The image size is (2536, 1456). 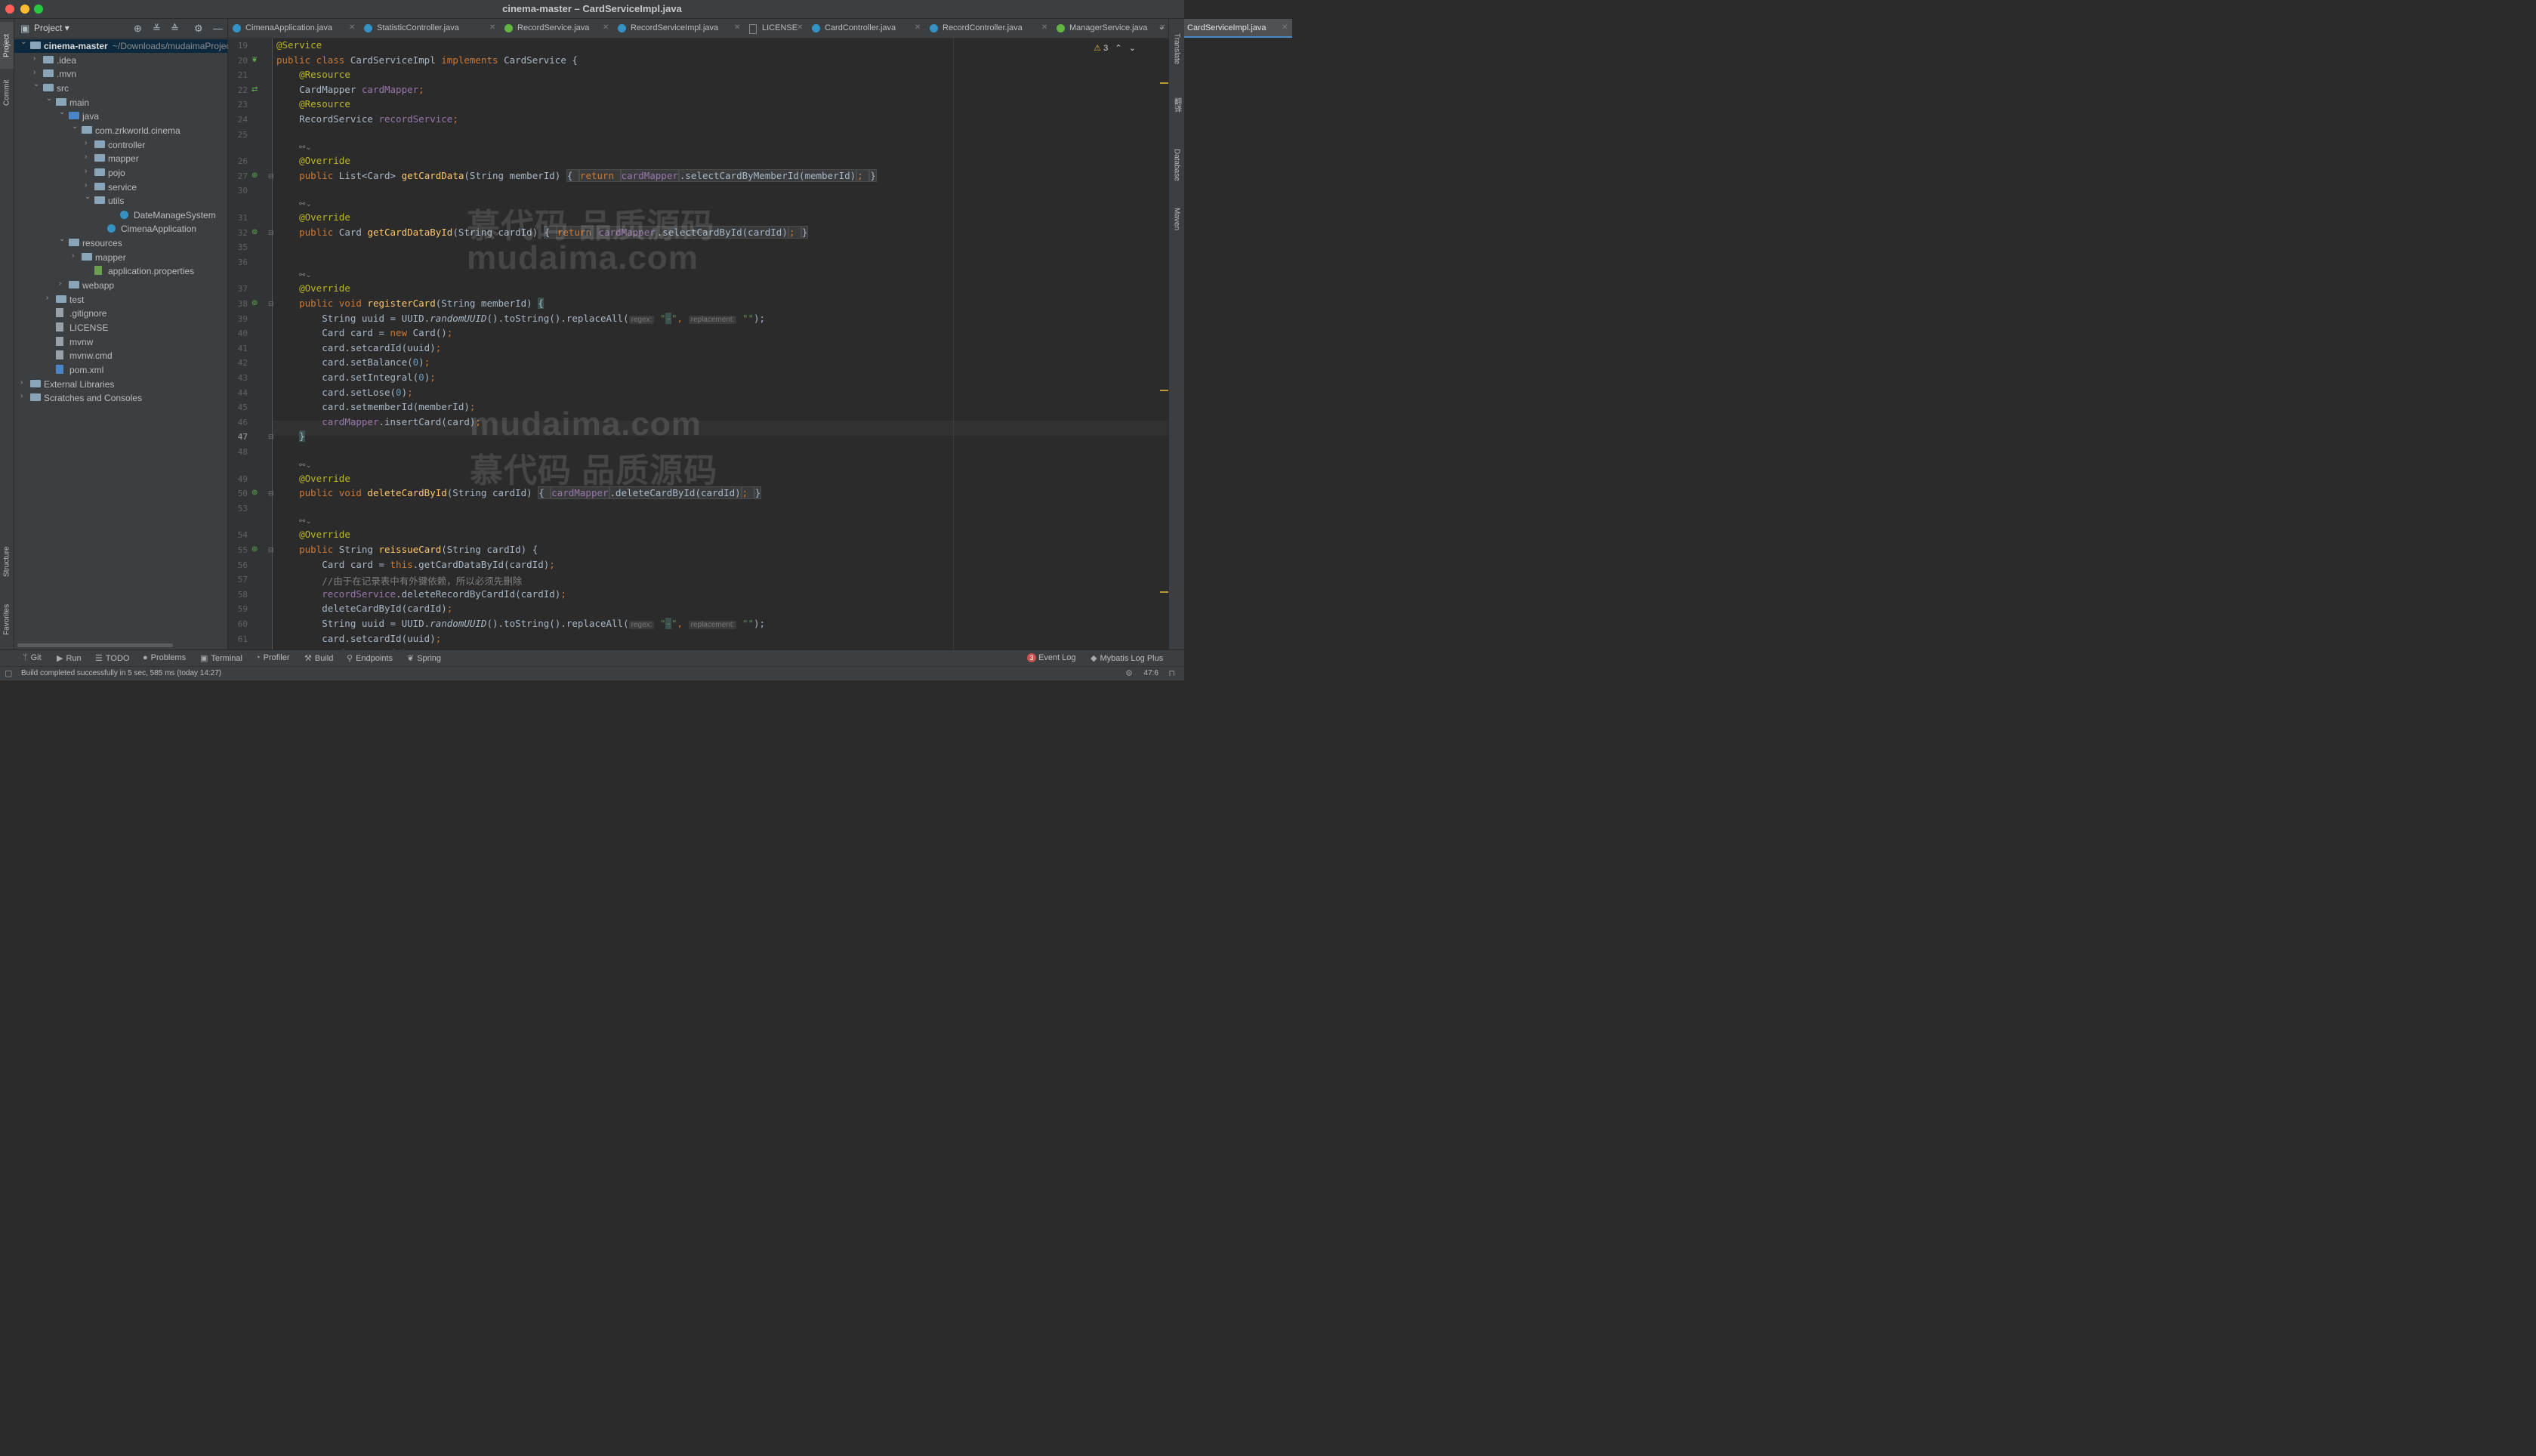 What do you see at coordinates (112, 658) in the screenshot?
I see `bottom-tab-todo: ☰ TODO` at bounding box center [112, 658].